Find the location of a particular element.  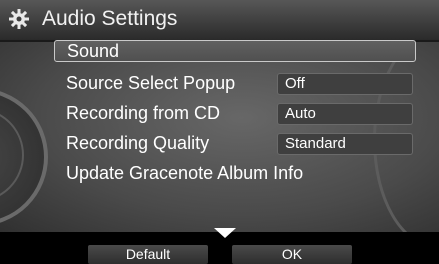

setting-value: Off is located at coordinates (295, 83).